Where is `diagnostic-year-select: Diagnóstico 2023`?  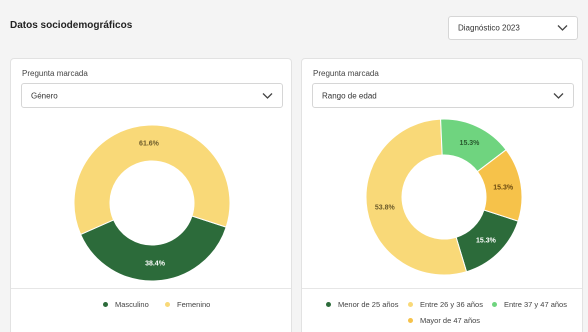
diagnostic-year-select: Diagnóstico 2023 is located at coordinates (513, 28).